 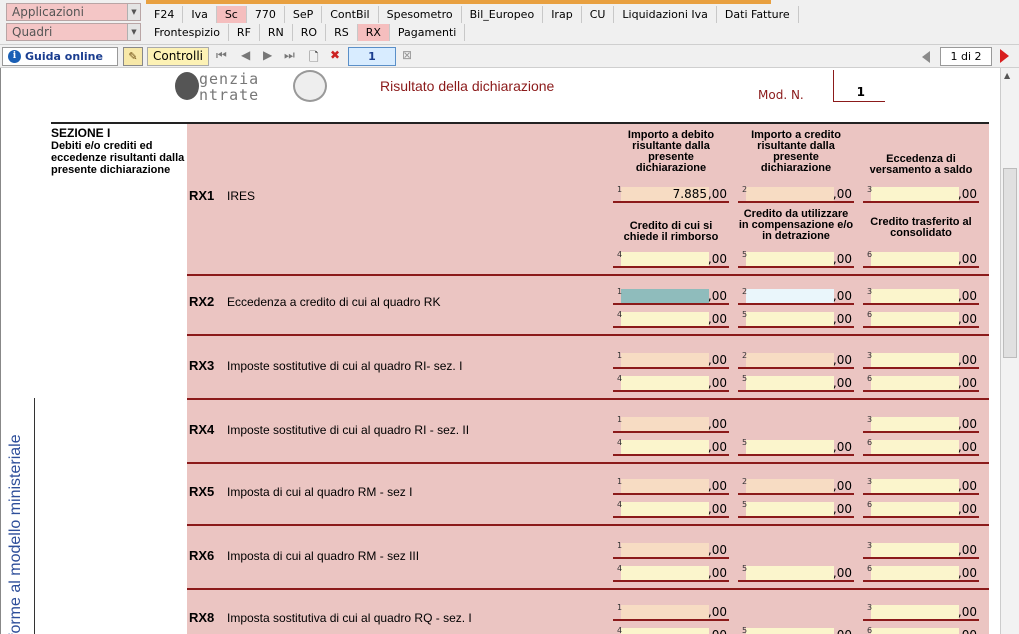 What do you see at coordinates (14, 56) in the screenshot?
I see `info-icon: i` at bounding box center [14, 56].